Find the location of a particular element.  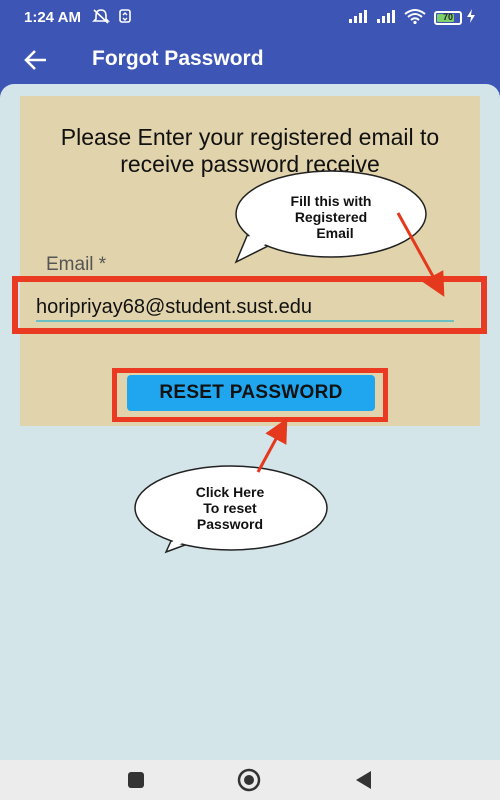

email-highlight-frame is located at coordinates (249, 305).